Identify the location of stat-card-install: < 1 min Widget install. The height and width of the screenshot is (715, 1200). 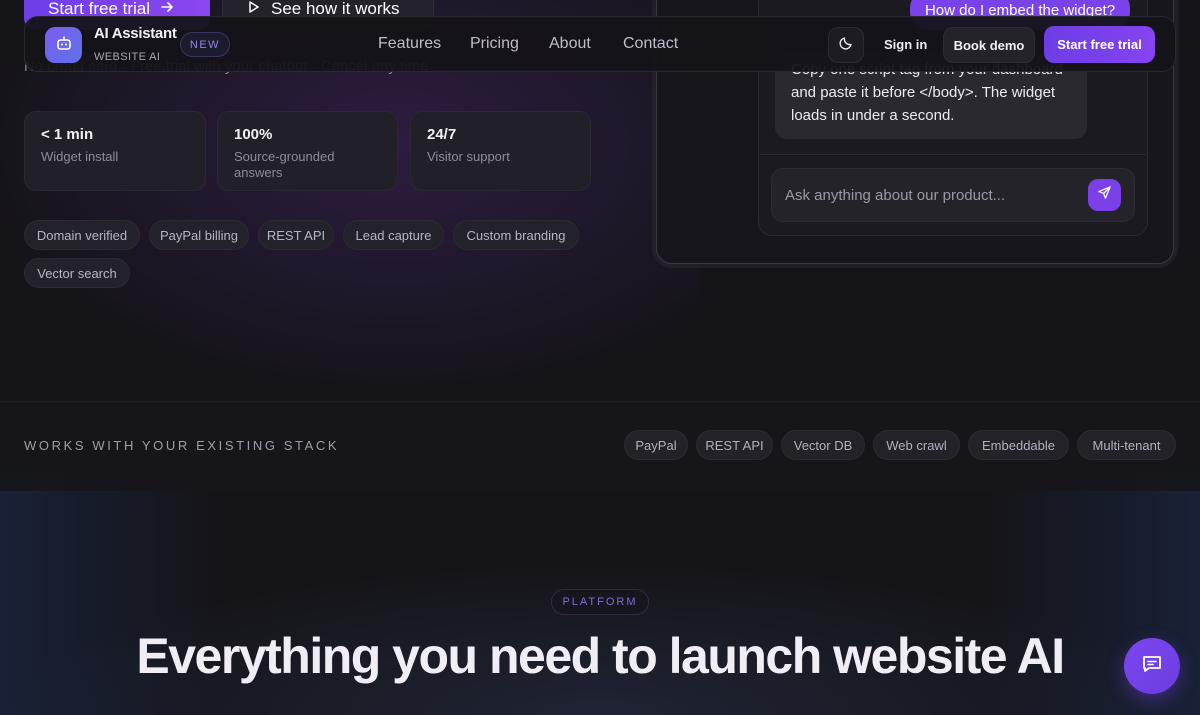
(115, 151).